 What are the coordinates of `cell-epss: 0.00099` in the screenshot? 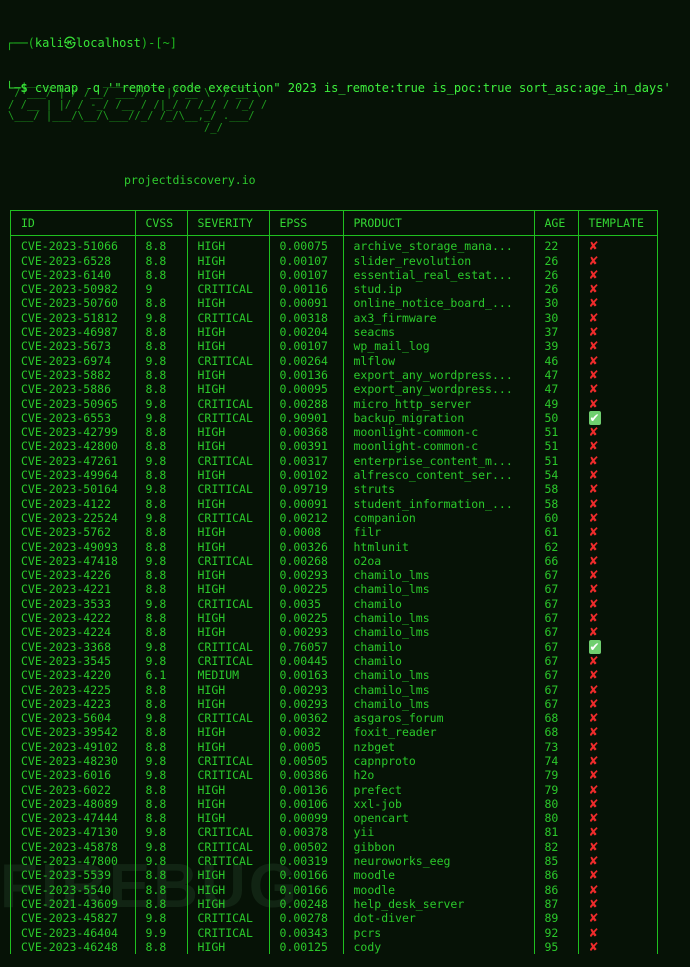 It's located at (306, 818).